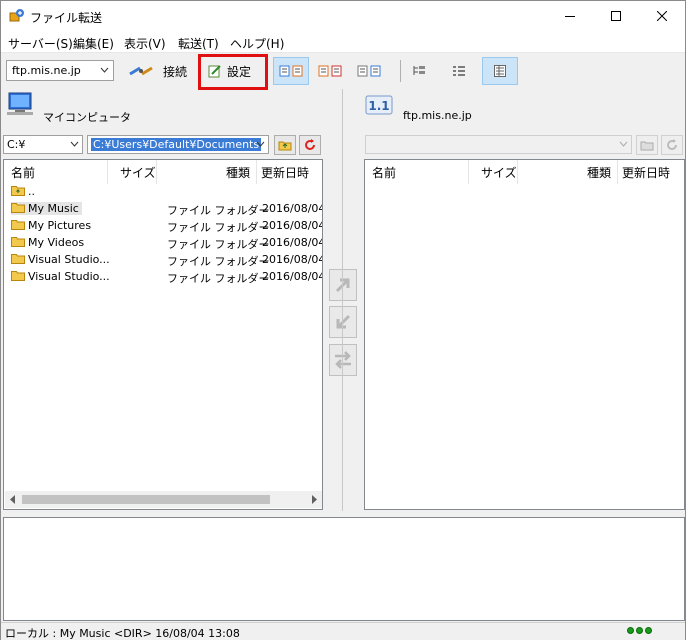  I want to click on local-row: My Pictures ファイル フォルダー 2016/08/04, so click(163, 226).